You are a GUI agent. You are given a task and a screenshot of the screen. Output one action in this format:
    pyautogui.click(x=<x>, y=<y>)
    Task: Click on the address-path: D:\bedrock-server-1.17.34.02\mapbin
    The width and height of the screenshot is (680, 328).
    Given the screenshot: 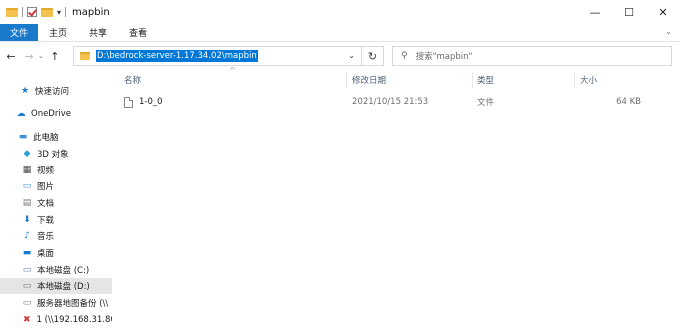 What is the action you would take?
    pyautogui.click(x=177, y=56)
    